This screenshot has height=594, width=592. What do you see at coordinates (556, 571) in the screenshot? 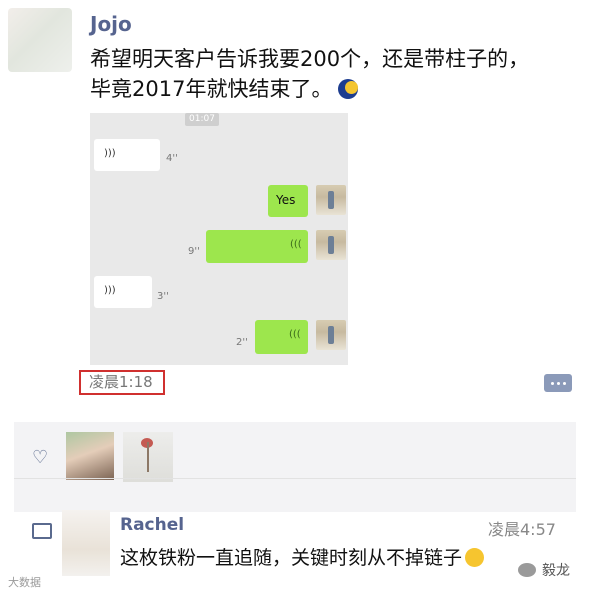
I see `watermark-right-text: 毅龙` at bounding box center [556, 571].